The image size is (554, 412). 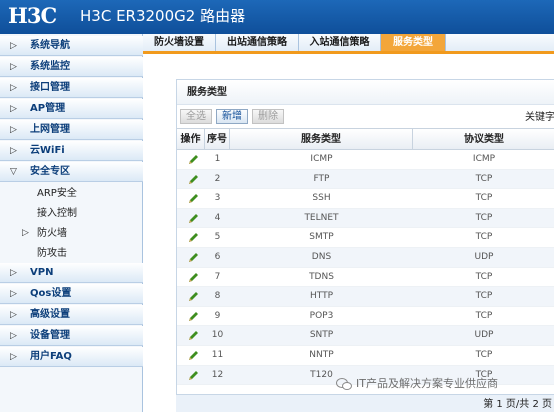 I want to click on delete-button: 删除, so click(x=268, y=116).